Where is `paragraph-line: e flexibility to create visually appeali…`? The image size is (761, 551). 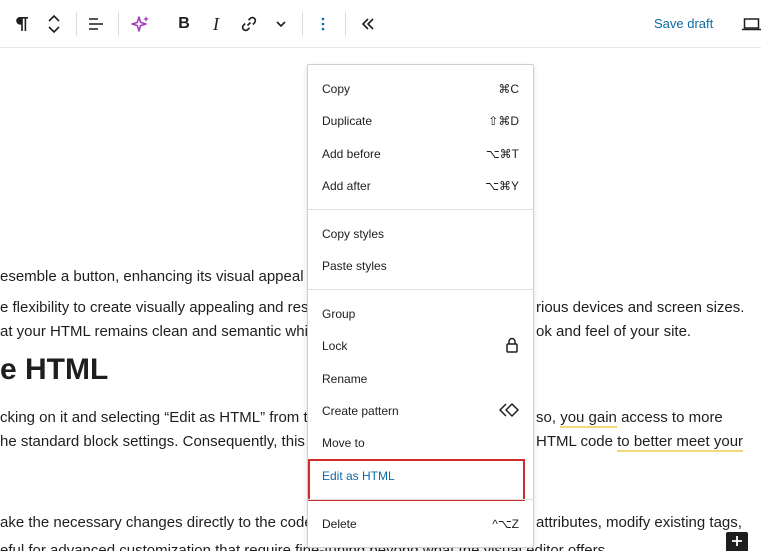 paragraph-line: e flexibility to create visually appeali… is located at coordinates (158, 307).